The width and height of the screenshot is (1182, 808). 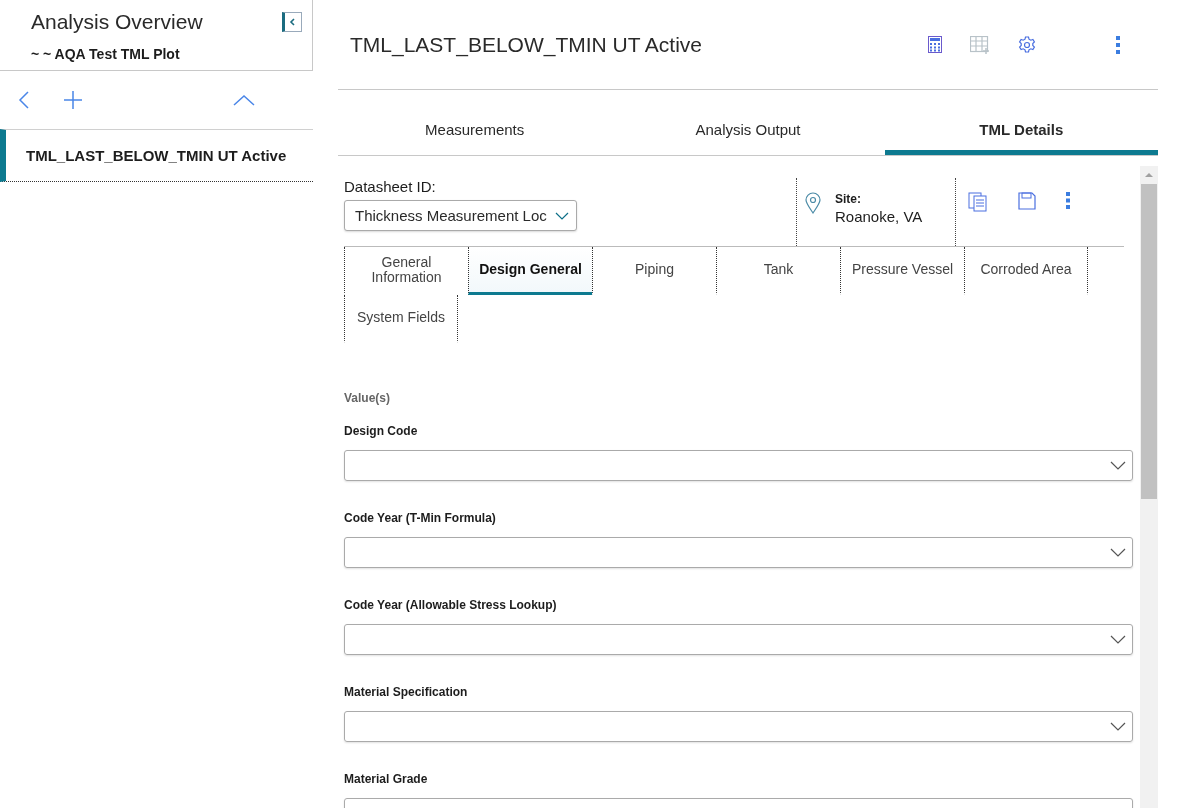 What do you see at coordinates (935, 44) in the screenshot?
I see `calculator-icon` at bounding box center [935, 44].